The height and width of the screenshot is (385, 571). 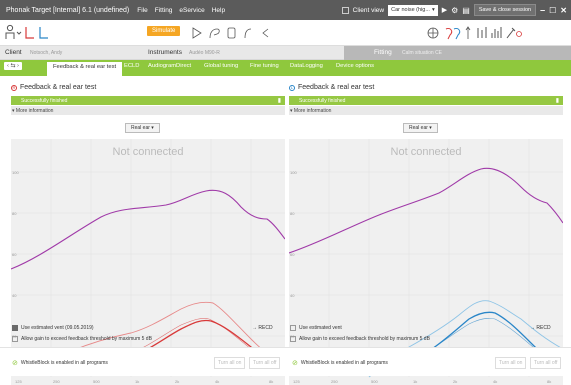 What do you see at coordinates (264, 66) in the screenshot?
I see `tab-fine-tuning: Fine tuning` at bounding box center [264, 66].